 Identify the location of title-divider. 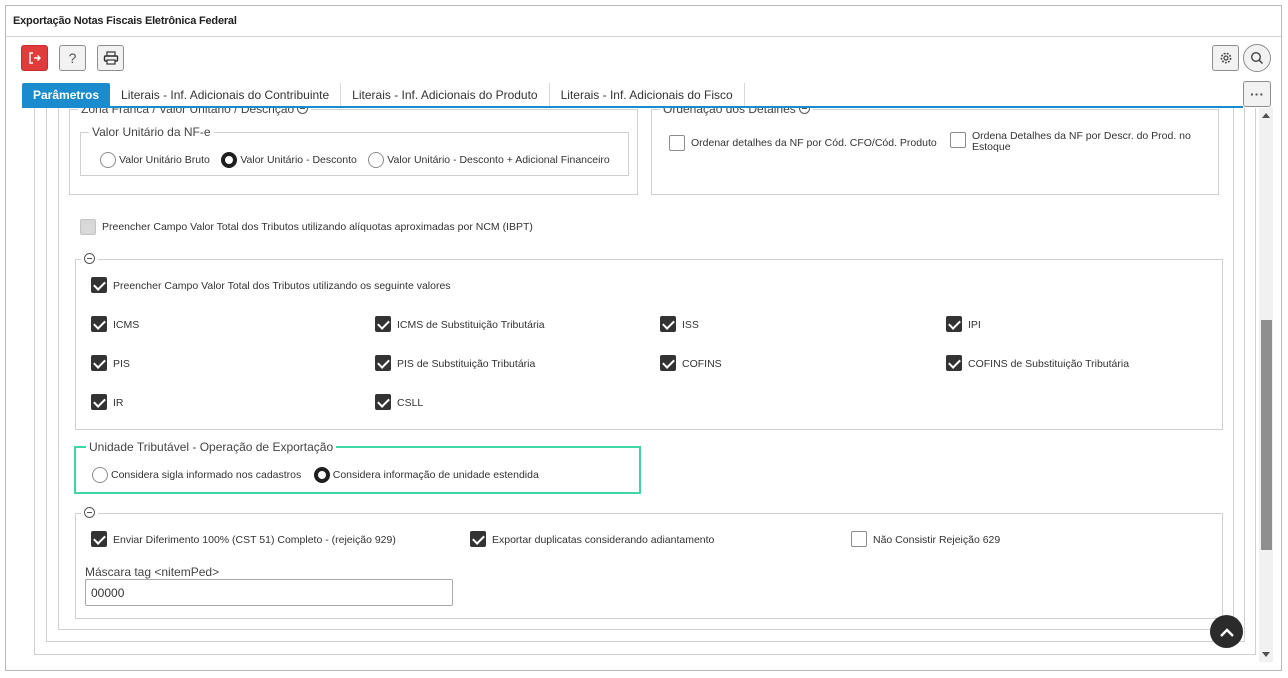
(643, 36).